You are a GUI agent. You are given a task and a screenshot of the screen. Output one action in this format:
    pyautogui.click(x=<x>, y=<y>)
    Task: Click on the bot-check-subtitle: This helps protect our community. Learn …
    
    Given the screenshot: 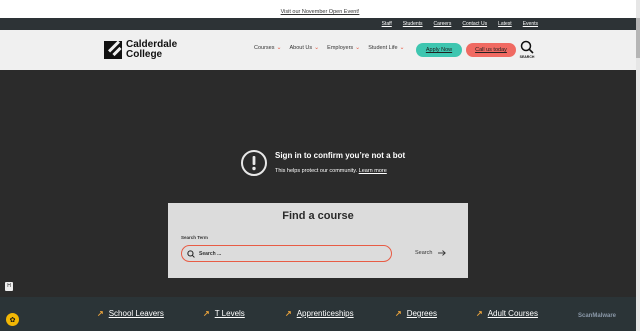 What is the action you would take?
    pyautogui.click(x=331, y=171)
    